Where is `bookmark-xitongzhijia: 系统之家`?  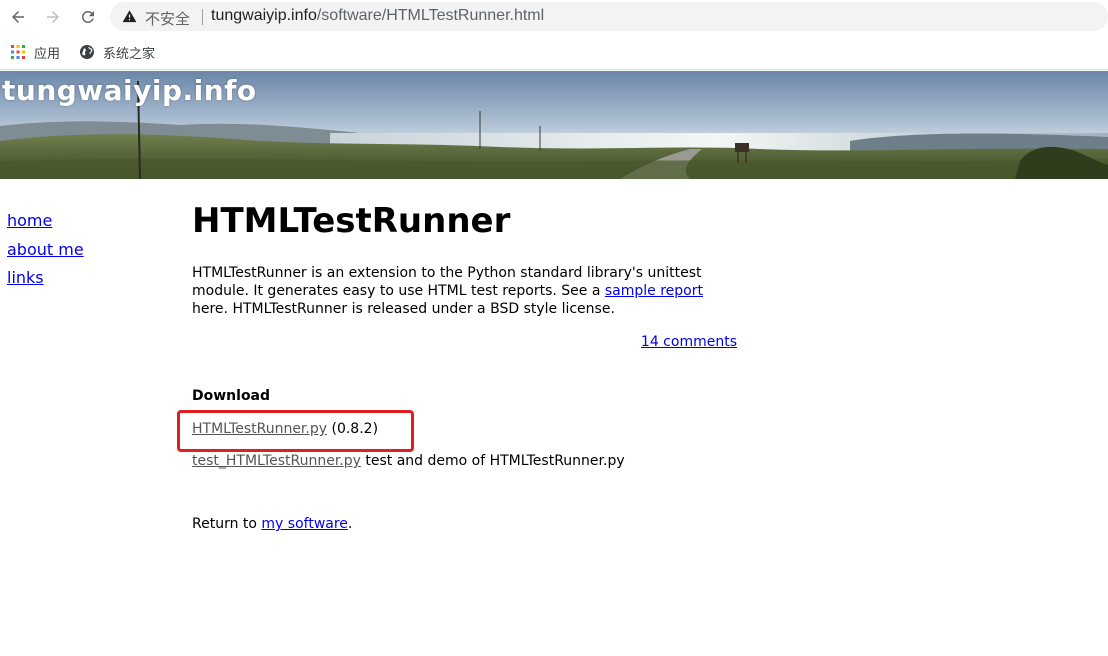
bookmark-xitongzhijia: 系统之家 is located at coordinates (117, 52).